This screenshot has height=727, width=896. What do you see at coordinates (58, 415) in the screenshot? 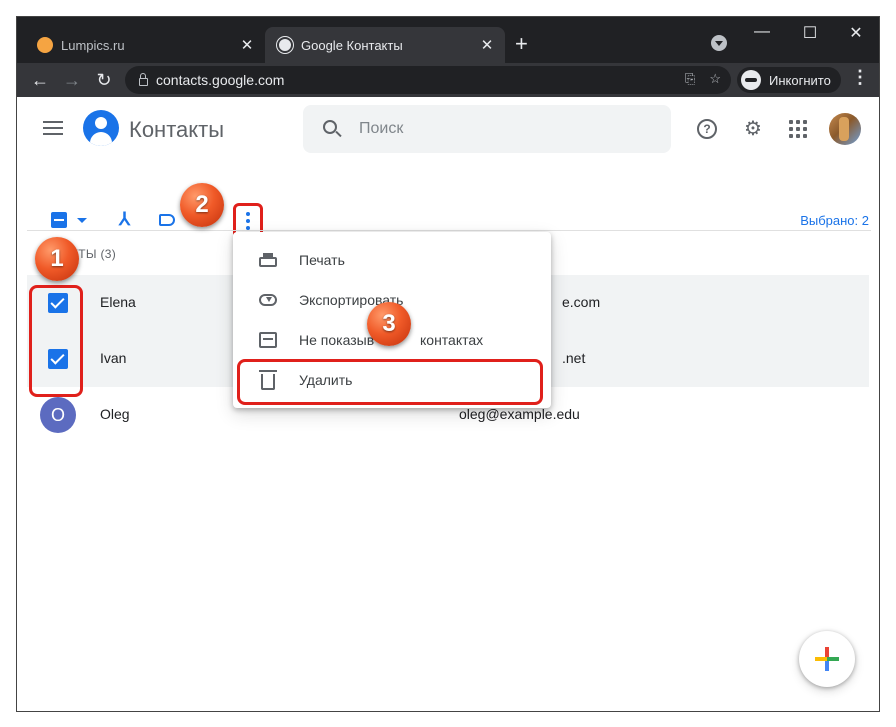
I see `avatar: O` at bounding box center [58, 415].